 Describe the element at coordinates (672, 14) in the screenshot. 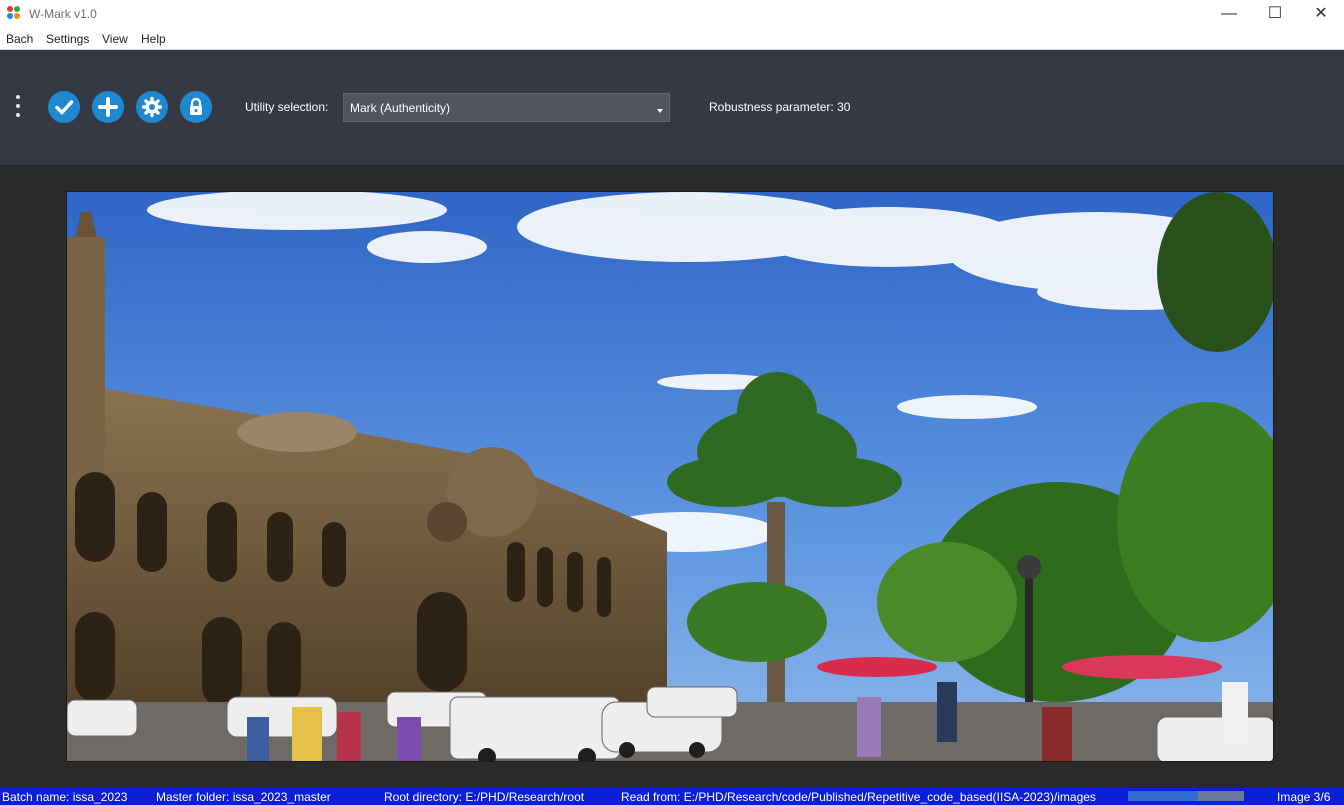

I see `title-bar: W-Mark v1.0 — ☐ ✕` at that location.